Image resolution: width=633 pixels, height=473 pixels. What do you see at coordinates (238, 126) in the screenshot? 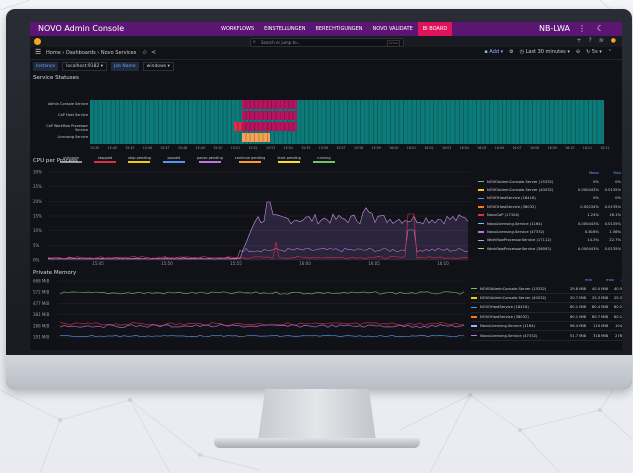
I see `status-block` at bounding box center [238, 126].